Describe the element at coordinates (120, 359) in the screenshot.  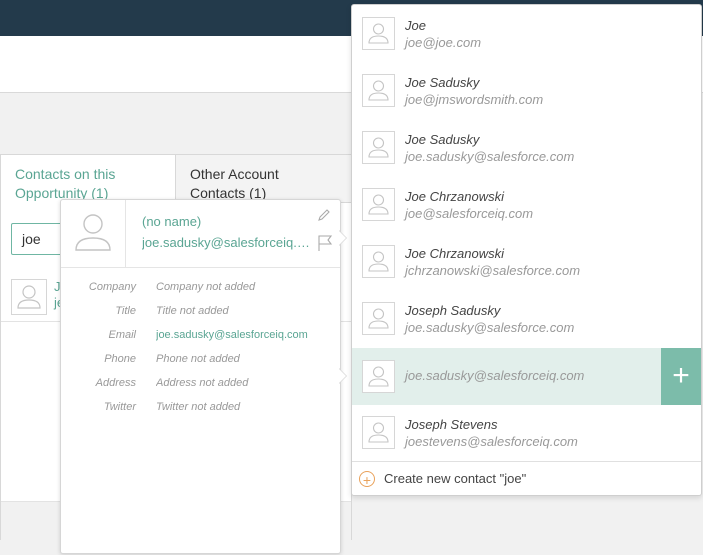
I see `field-label-phone: Phone` at that location.